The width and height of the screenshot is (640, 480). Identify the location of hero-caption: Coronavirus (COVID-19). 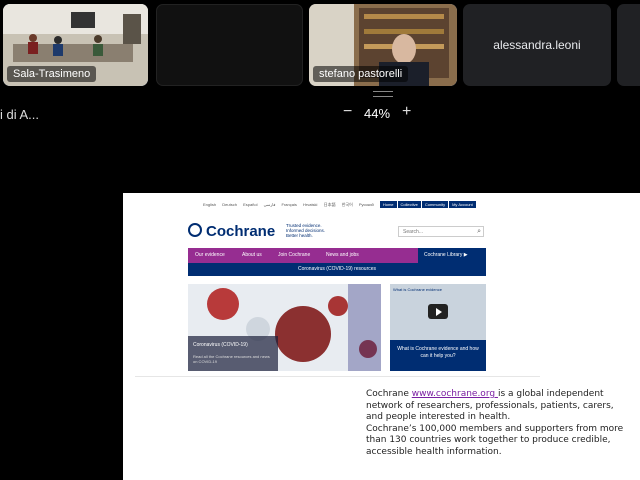
(220, 345).